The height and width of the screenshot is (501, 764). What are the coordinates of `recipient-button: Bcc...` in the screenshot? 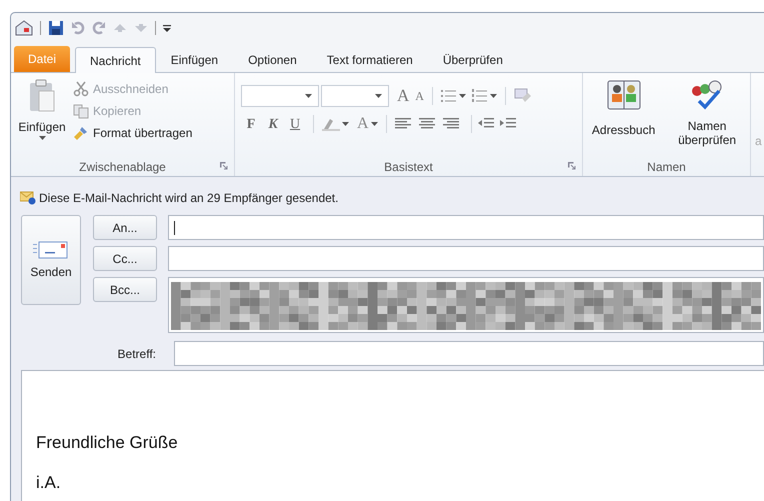 It's located at (125, 289).